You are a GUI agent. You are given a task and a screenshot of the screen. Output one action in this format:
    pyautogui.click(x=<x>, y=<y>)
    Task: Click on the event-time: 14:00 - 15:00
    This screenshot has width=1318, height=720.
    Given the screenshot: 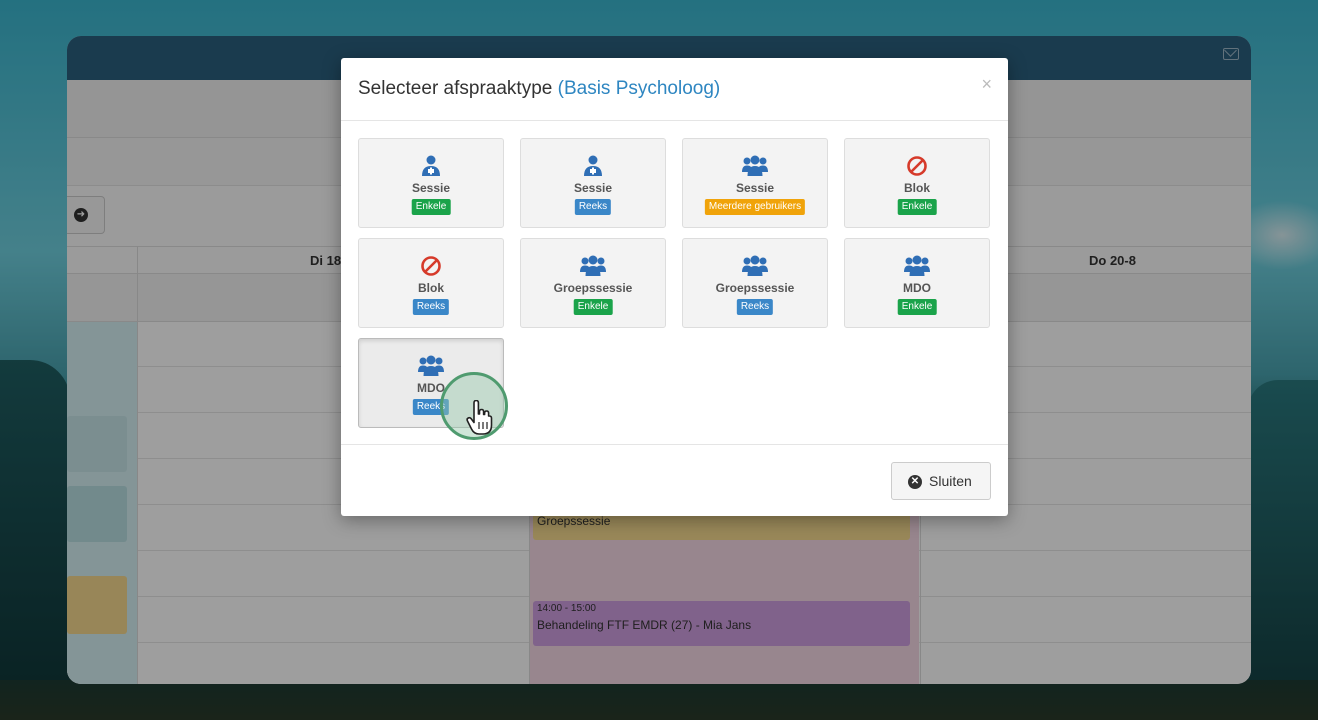 What is the action you would take?
    pyautogui.click(x=566, y=608)
    